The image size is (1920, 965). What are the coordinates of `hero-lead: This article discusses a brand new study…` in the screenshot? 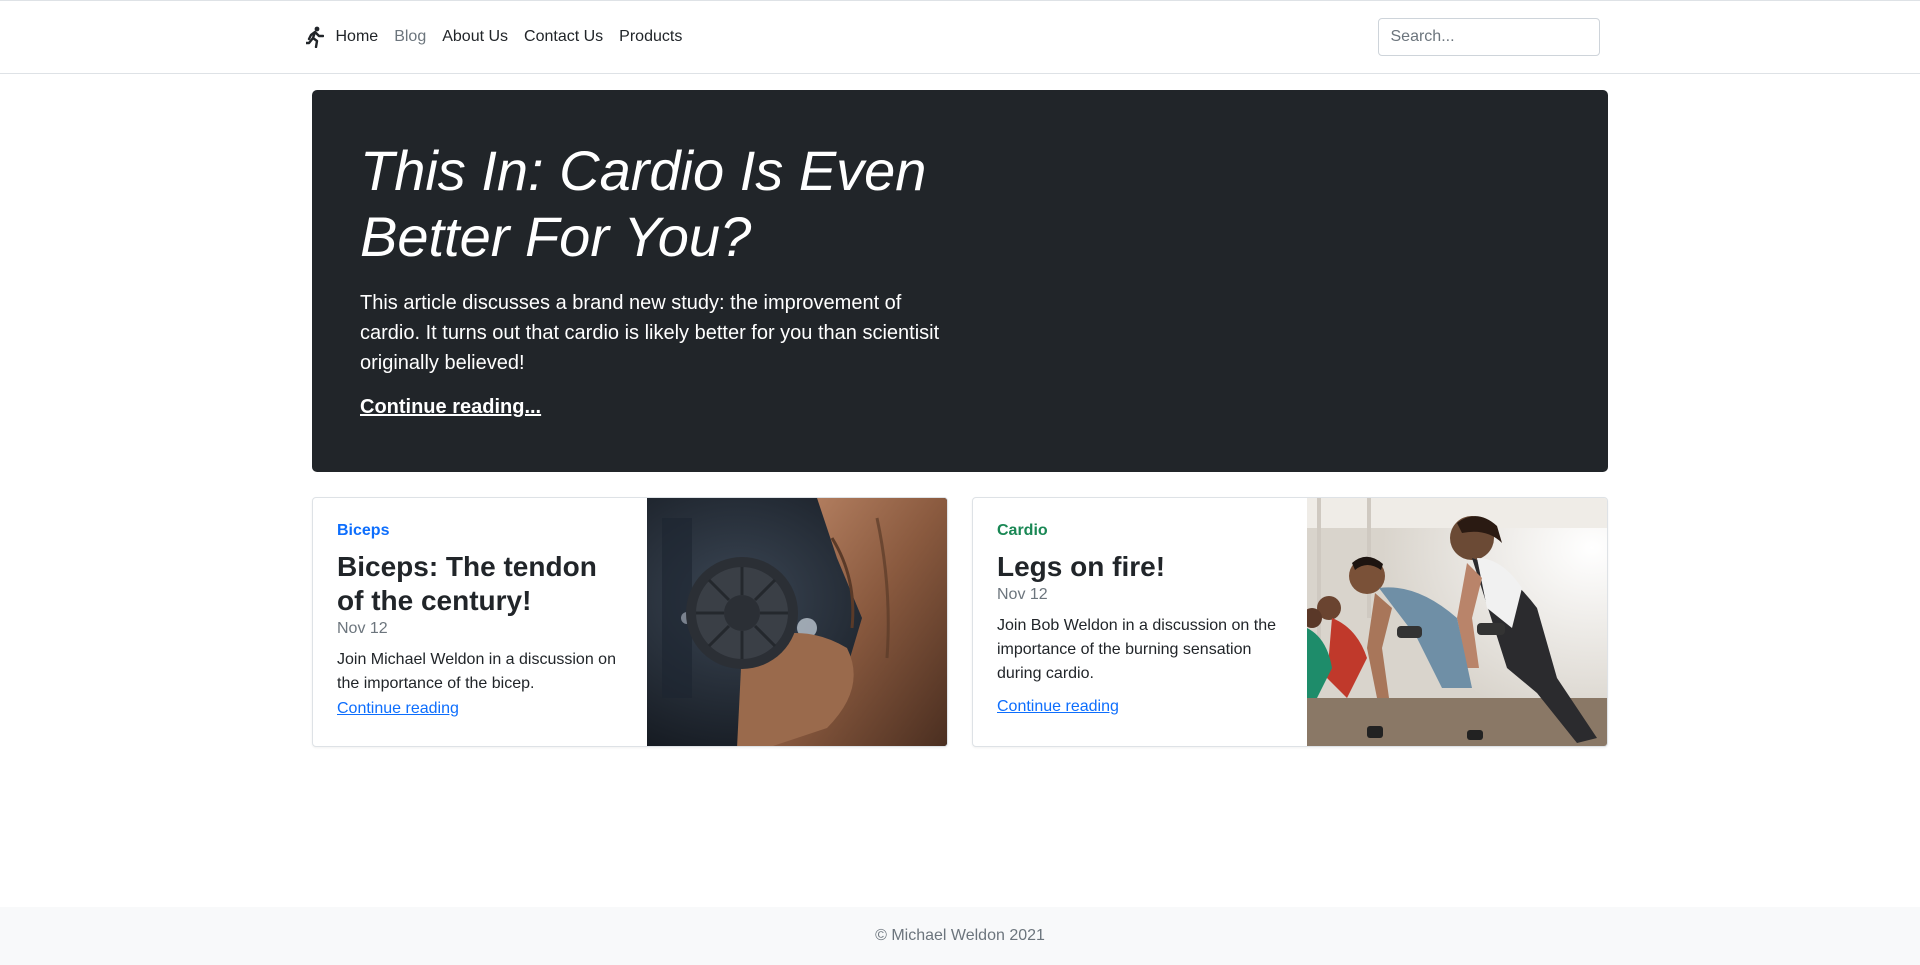 It's located at (650, 333).